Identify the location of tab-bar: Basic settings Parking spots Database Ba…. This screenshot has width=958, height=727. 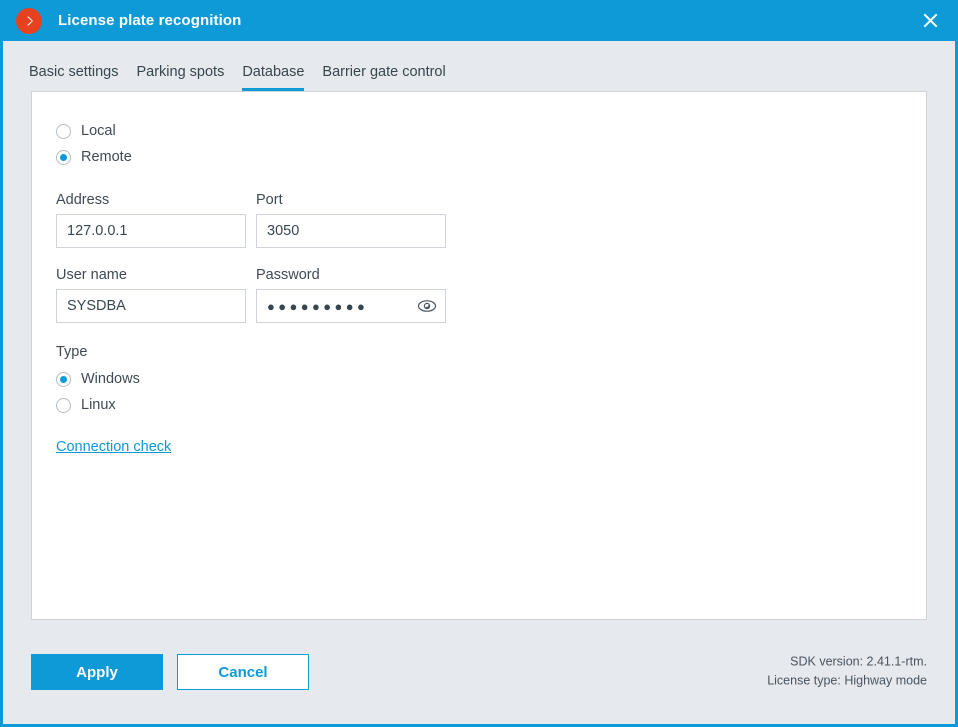
(479, 66).